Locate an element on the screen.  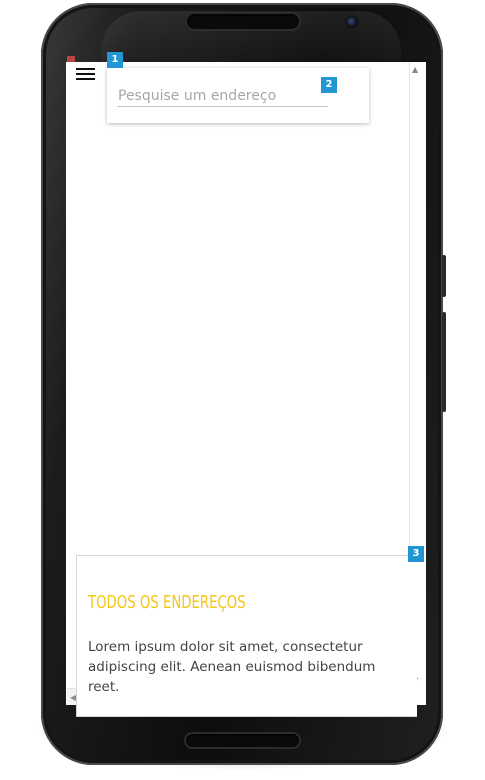
status-marker is located at coordinates (71, 59).